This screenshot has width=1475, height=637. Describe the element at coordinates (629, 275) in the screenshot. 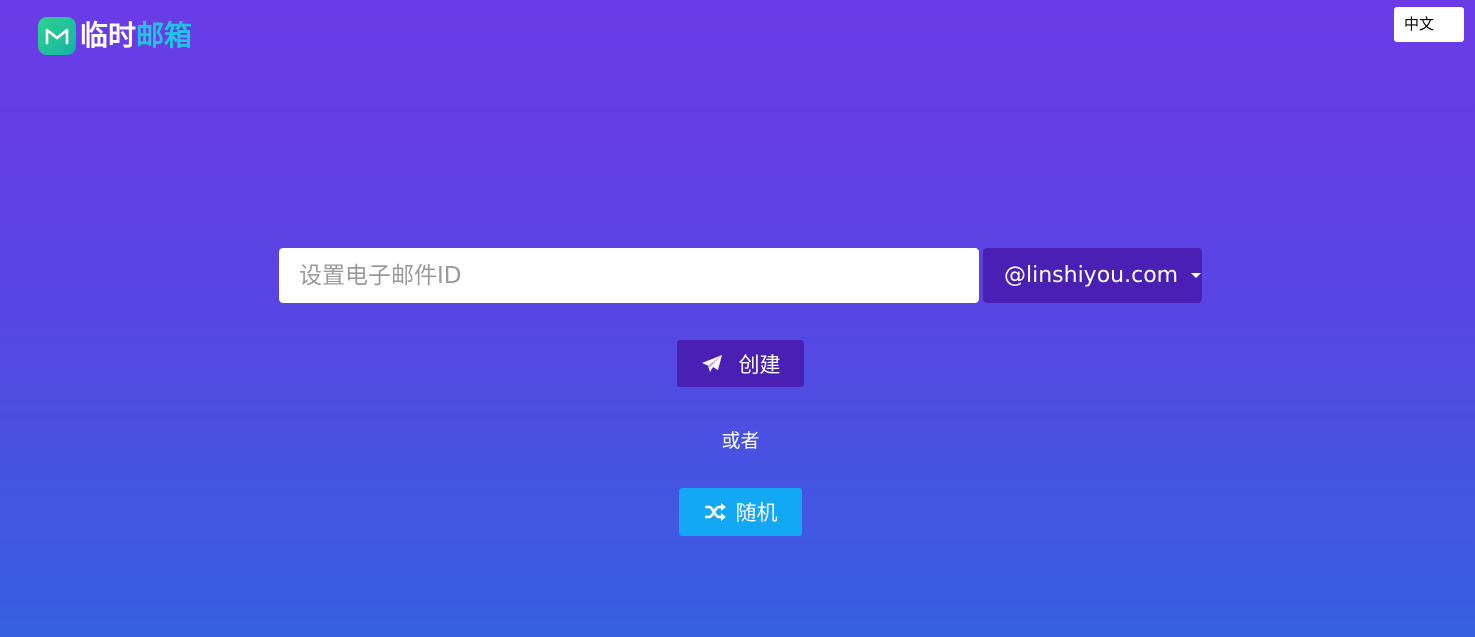

I see `email-id-input` at that location.